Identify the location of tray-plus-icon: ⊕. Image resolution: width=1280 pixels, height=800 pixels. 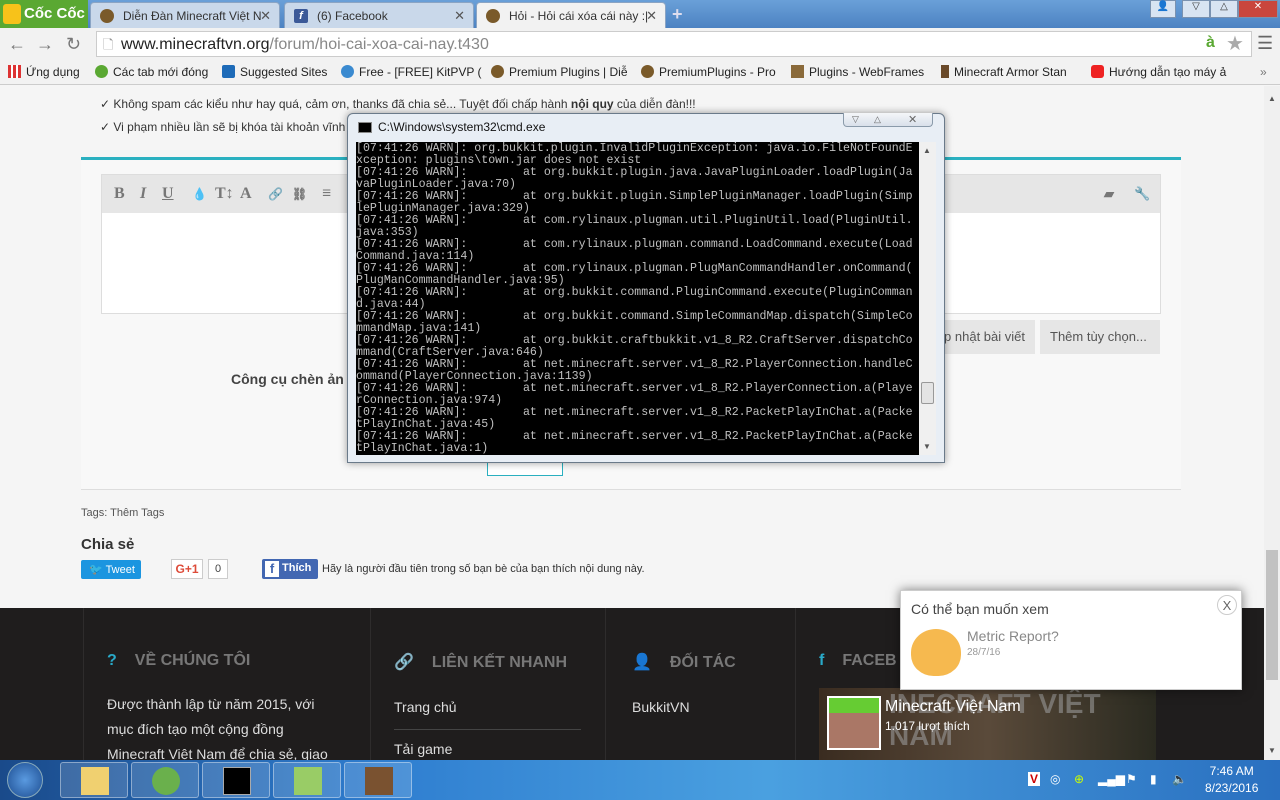
(1079, 779).